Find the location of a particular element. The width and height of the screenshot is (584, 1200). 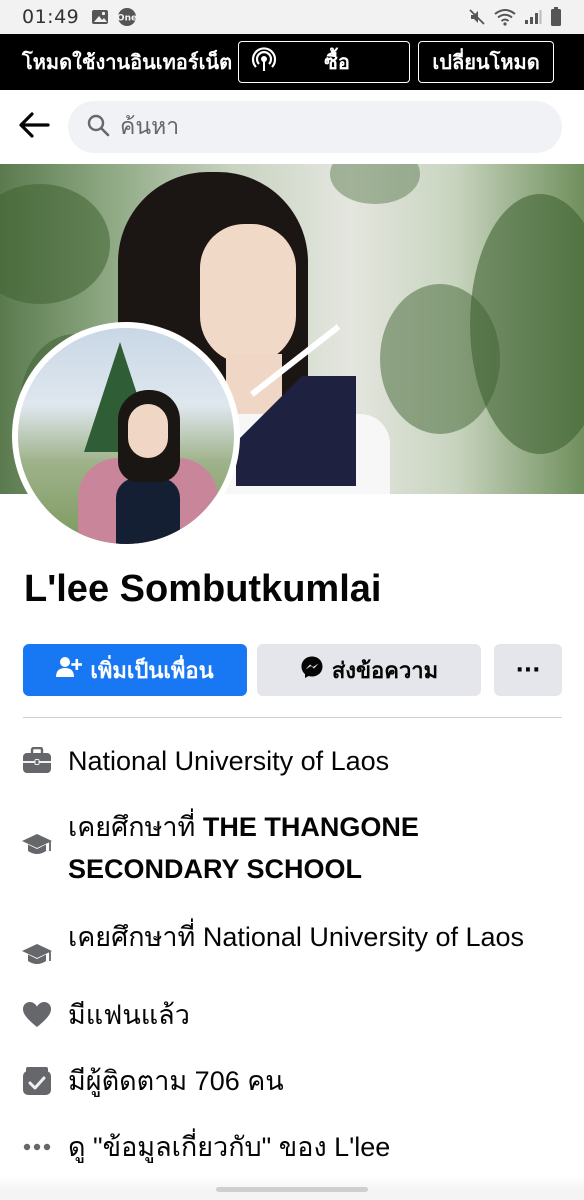

switch-mode-button: เปลี่ยนโหมด is located at coordinates (486, 62).